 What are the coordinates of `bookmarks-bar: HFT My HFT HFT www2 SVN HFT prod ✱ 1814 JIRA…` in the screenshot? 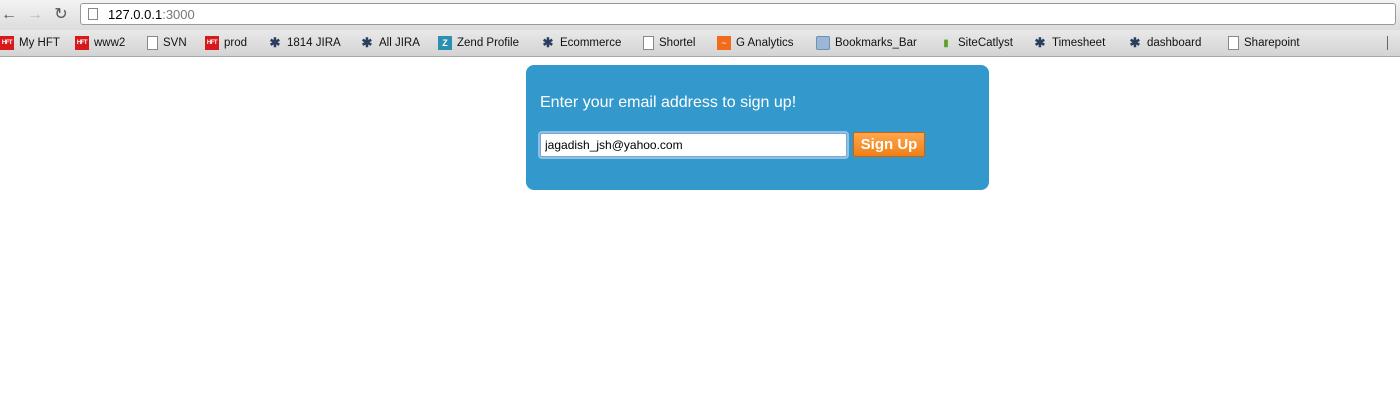 It's located at (700, 43).